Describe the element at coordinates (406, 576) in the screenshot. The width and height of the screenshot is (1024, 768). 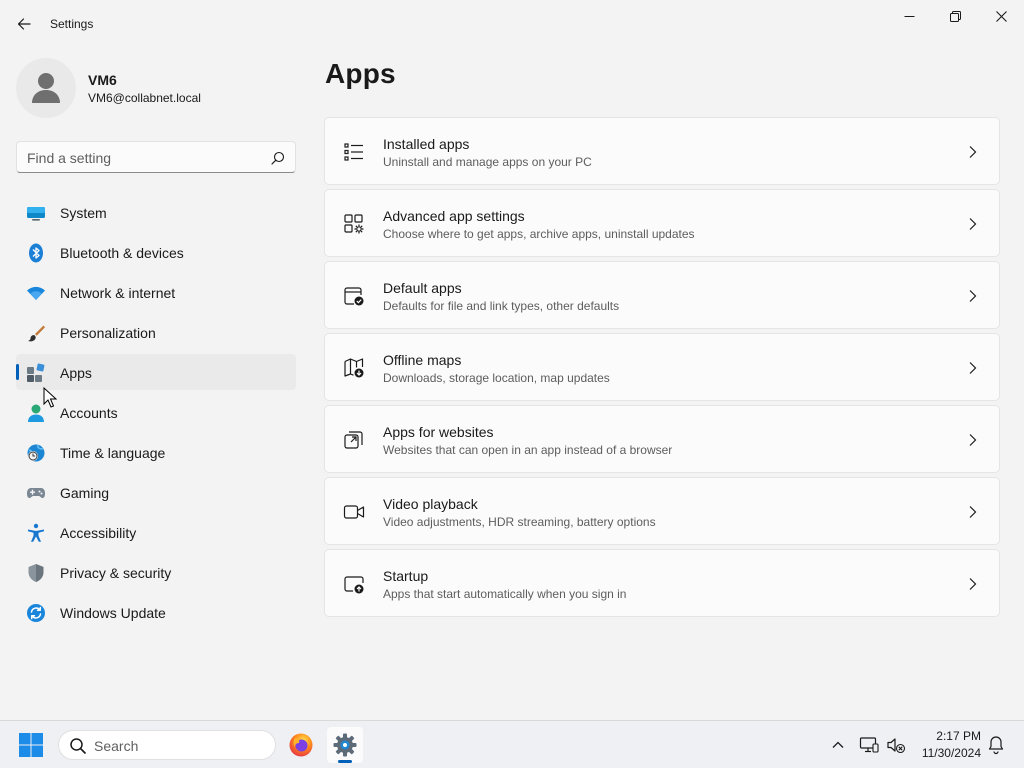
I see `card-title: Startup` at that location.